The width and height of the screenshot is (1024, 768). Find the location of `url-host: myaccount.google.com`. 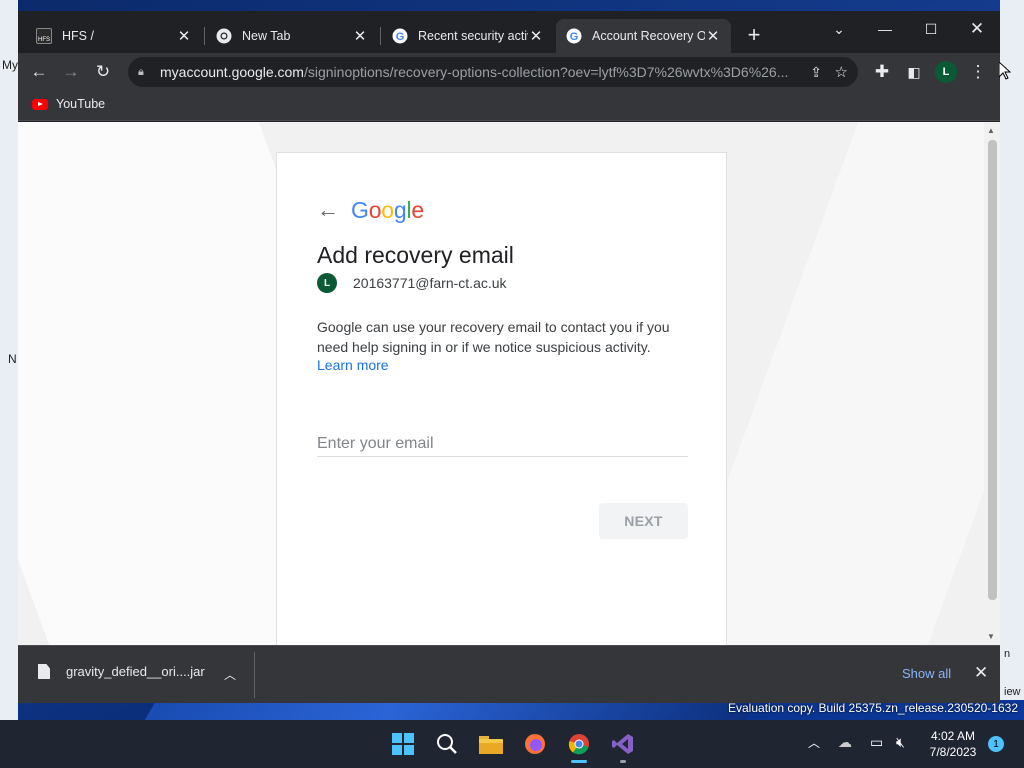

url-host: myaccount.google.com is located at coordinates (232, 72).